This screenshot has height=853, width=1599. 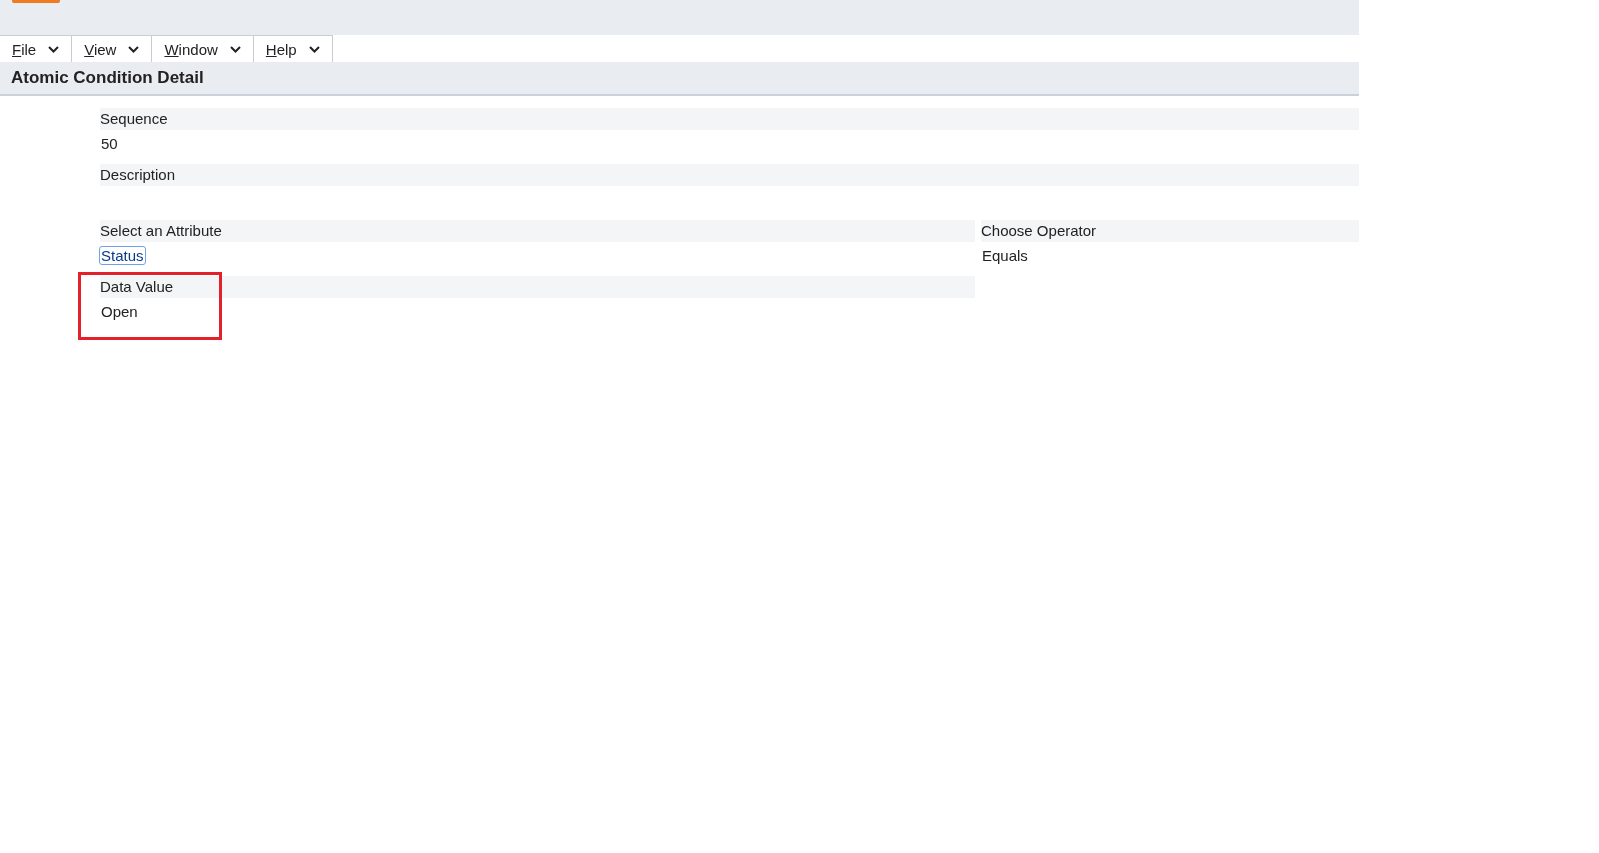 I want to click on menu-button: Help, so click(x=293, y=48).